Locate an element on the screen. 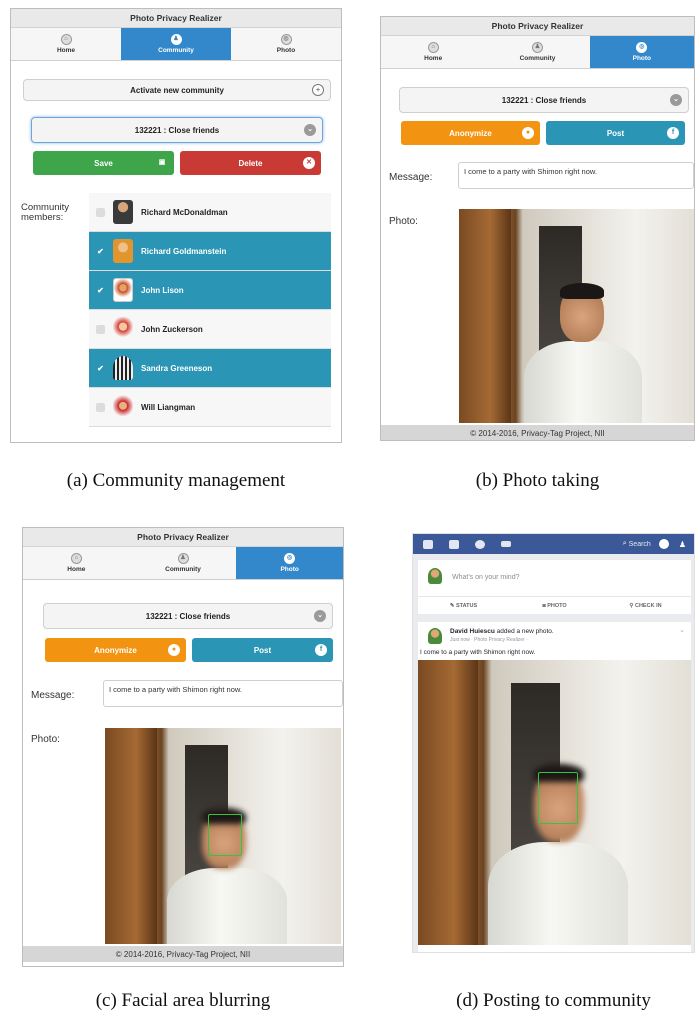  checkin-action: ⚲ CHECK IN is located at coordinates (645, 605).